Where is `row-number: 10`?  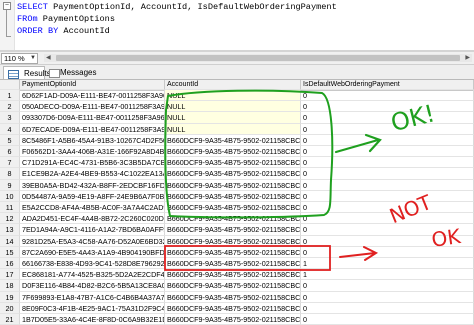 row-number: 10 is located at coordinates (10, 196).